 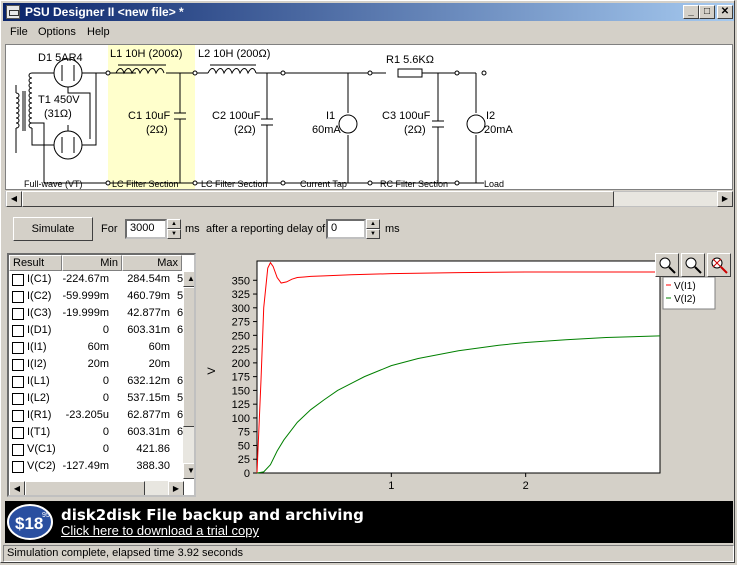 I want to click on zoom-in-icon, so click(x=667, y=265).